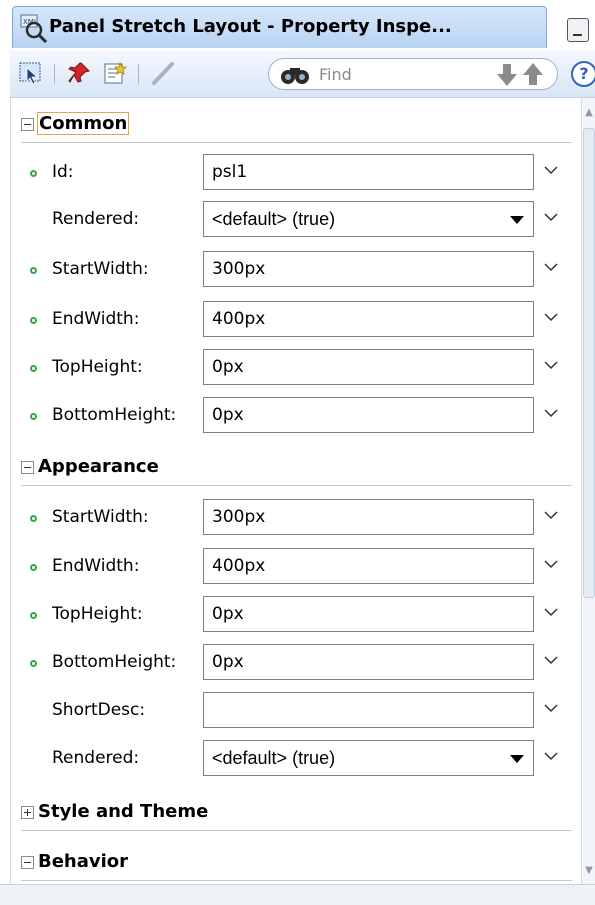 This screenshot has width=595, height=905. What do you see at coordinates (296, 125) in the screenshot?
I see `section-common: Common` at bounding box center [296, 125].